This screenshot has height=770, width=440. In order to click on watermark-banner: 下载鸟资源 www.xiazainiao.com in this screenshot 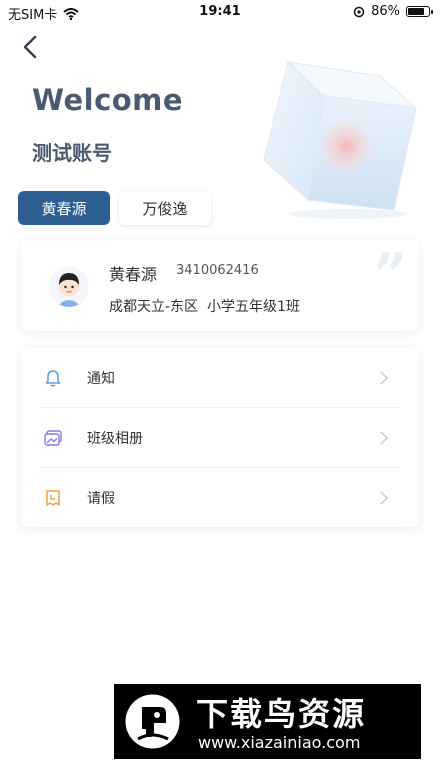, I will do `click(267, 721)`.